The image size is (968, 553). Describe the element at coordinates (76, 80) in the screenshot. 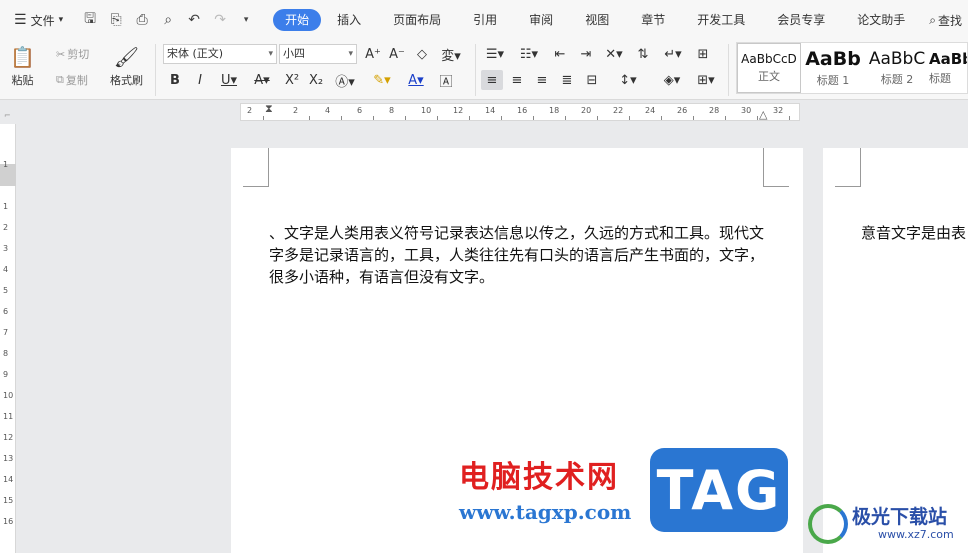

I see `copy-label: 复制` at that location.